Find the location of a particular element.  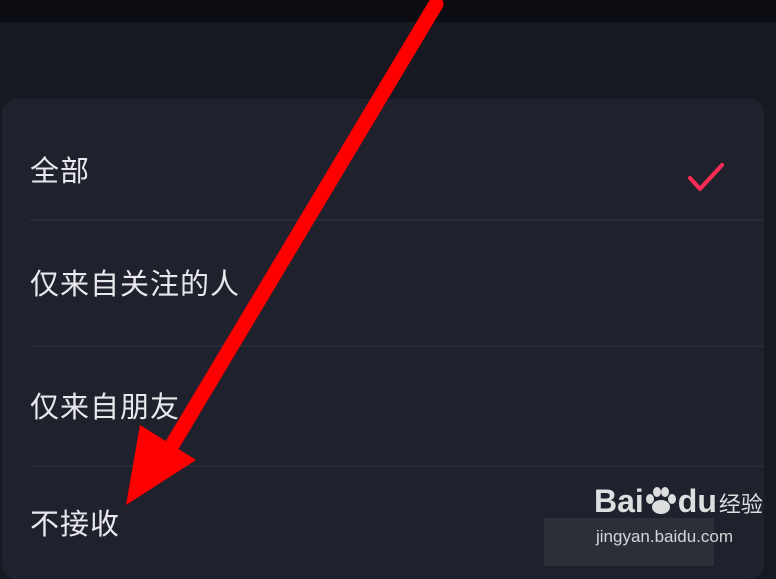

top-bar is located at coordinates (388, 11).